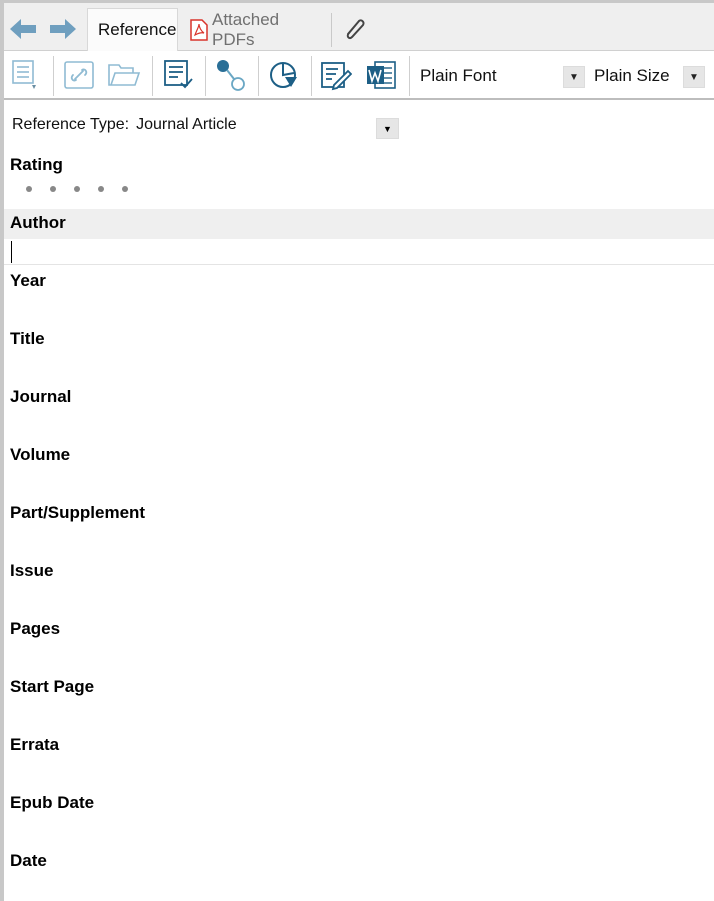  What do you see at coordinates (178, 75) in the screenshot?
I see `format-reference-icon` at bounding box center [178, 75].